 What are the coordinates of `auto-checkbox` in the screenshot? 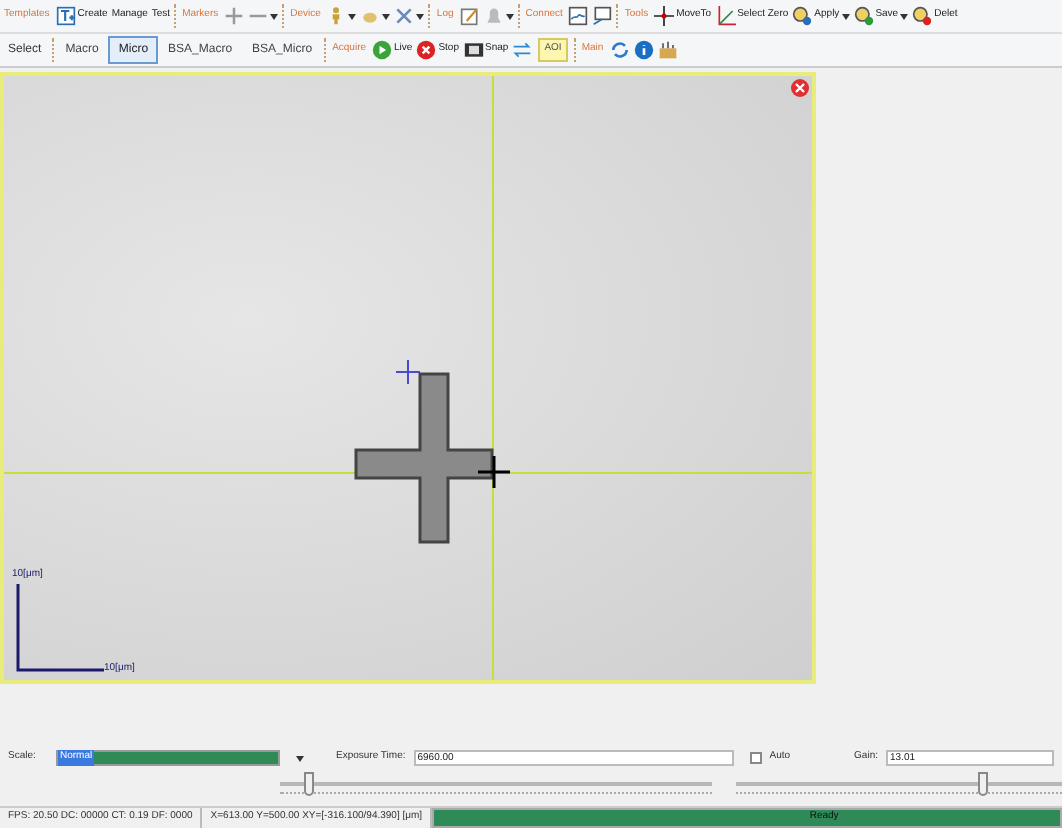 It's located at (755, 758).